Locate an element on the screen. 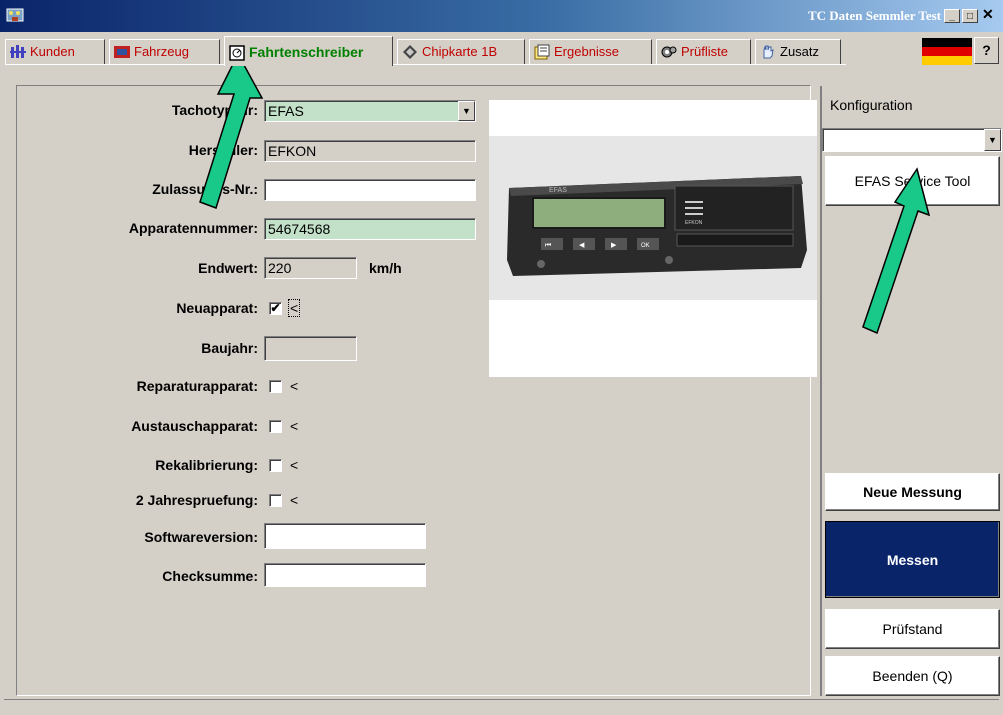  endwert-field: 220 is located at coordinates (310, 268).